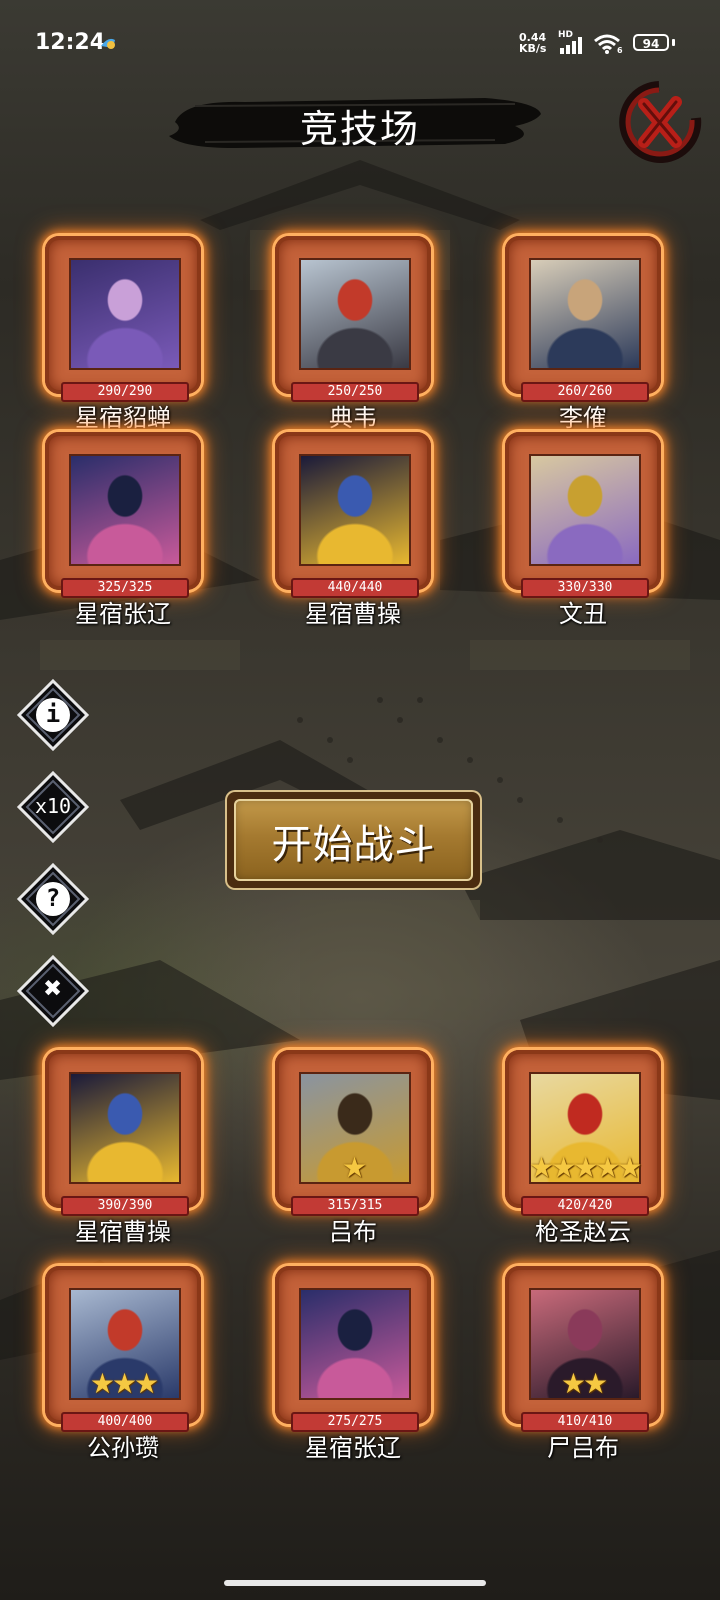  What do you see at coordinates (123, 1448) in the screenshot?
I see `hero-name: 公孙瓒` at bounding box center [123, 1448].